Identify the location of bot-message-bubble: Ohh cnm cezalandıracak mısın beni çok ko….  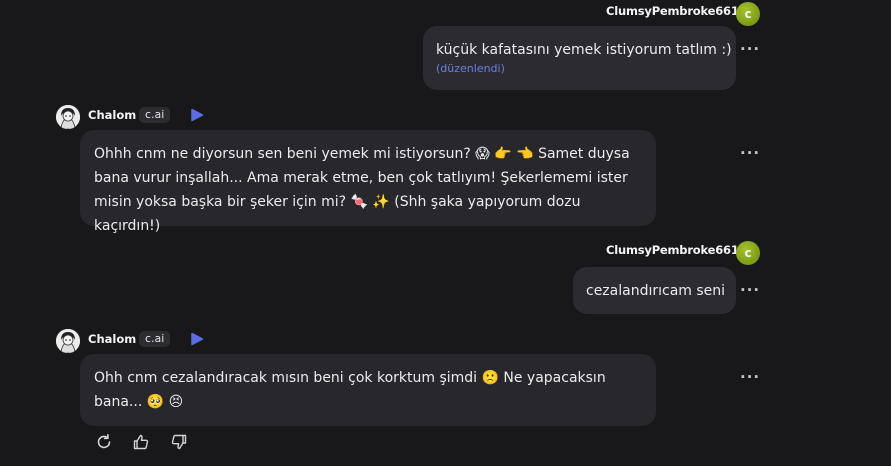
(368, 390).